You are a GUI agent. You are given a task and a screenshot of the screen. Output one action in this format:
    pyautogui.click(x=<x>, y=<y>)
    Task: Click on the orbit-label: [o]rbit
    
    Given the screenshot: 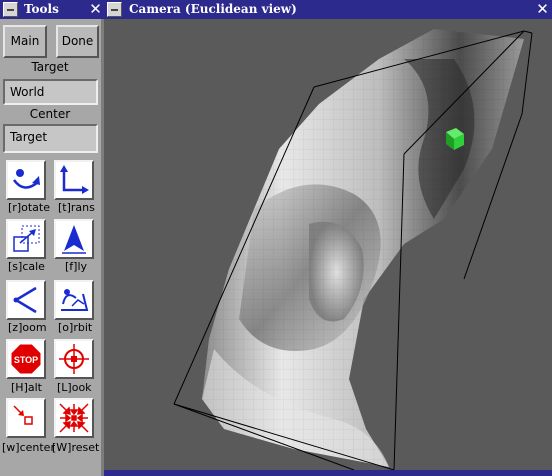 What is the action you would take?
    pyautogui.click(x=75, y=327)
    